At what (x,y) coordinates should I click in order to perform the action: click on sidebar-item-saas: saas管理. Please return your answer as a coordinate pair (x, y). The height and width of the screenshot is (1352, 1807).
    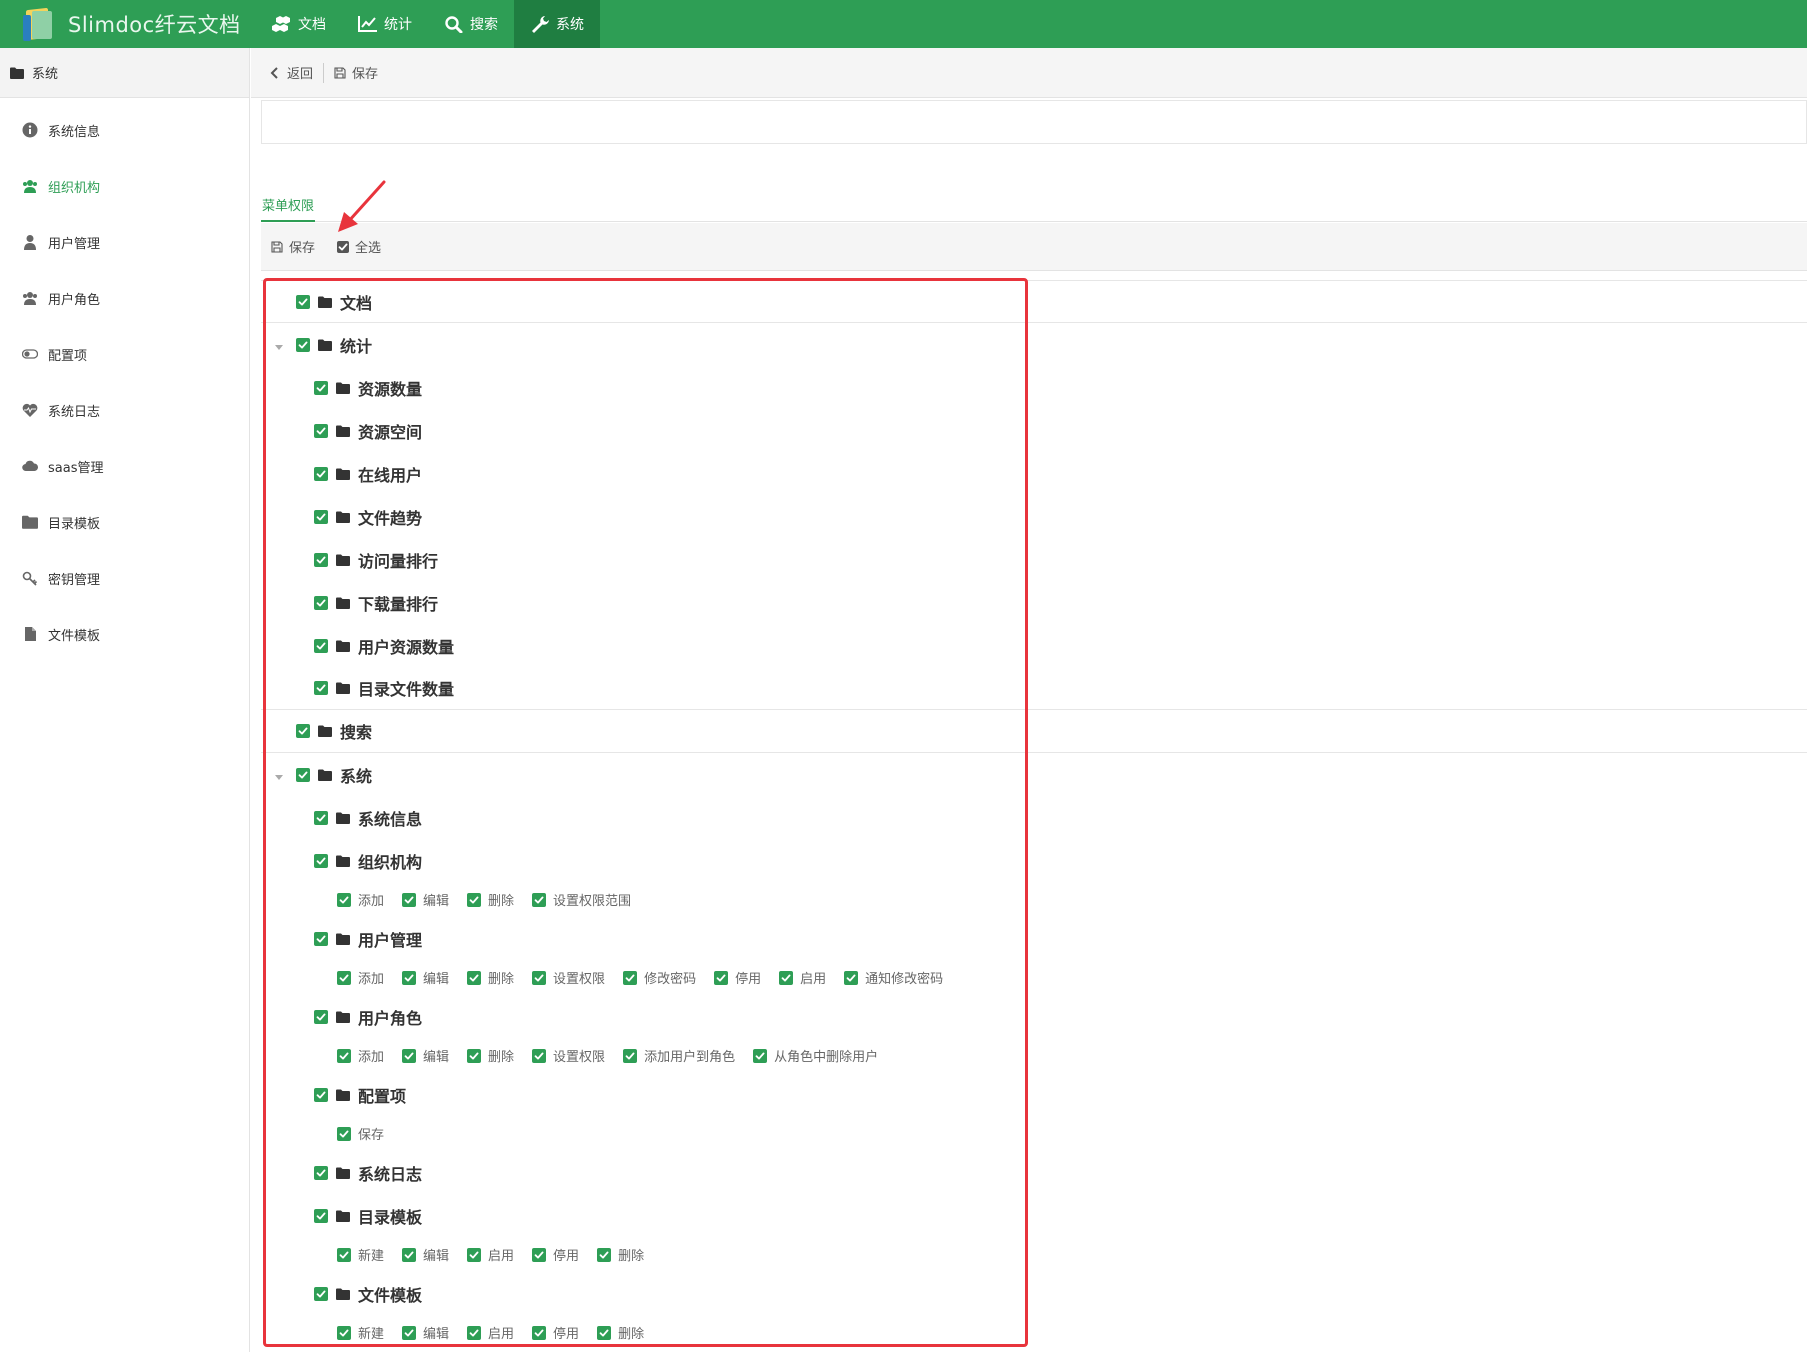
    Looking at the image, I should click on (124, 466).